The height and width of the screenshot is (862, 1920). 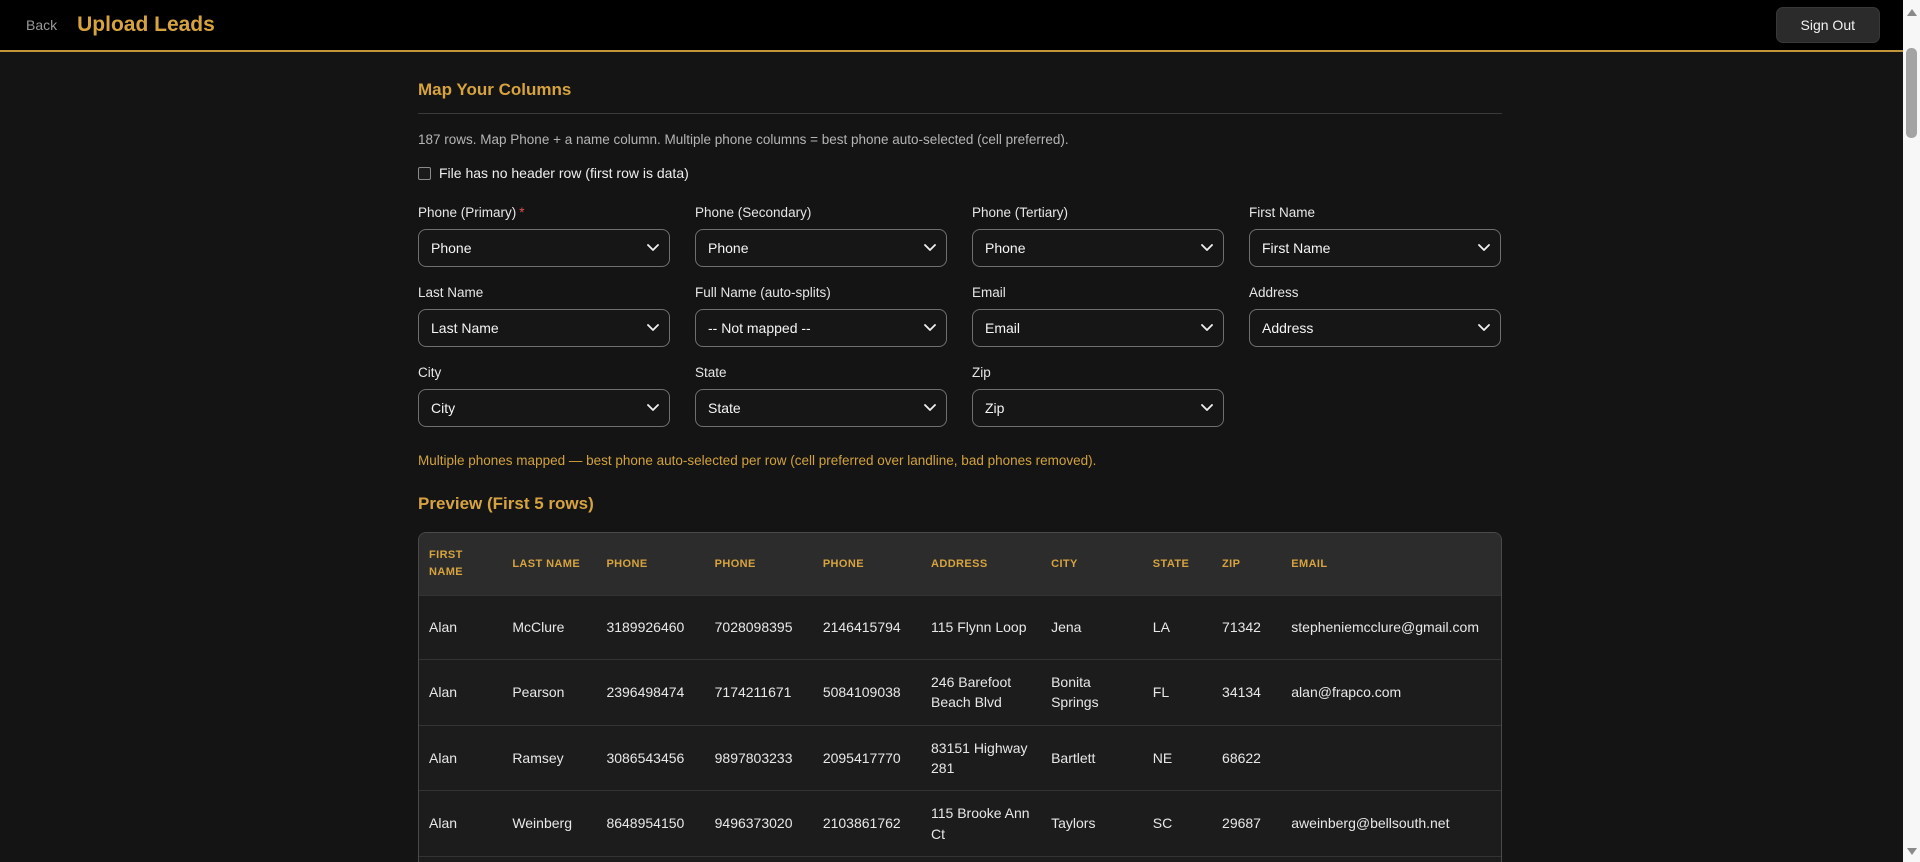 I want to click on select-wrap: Address, so click(x=1375, y=328).